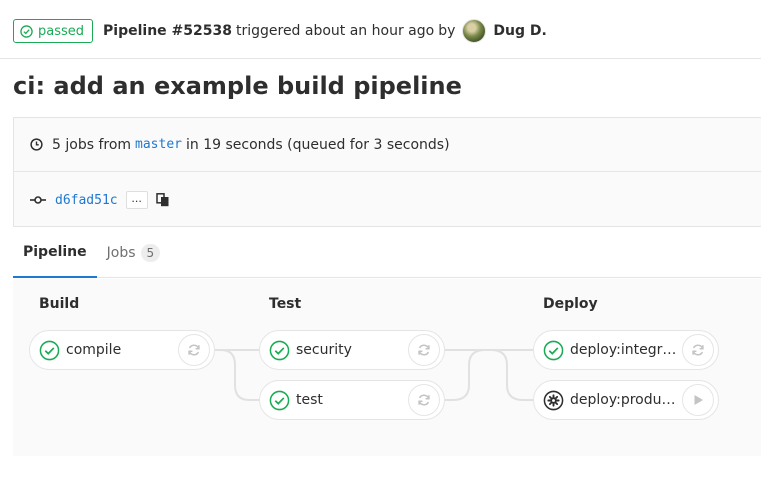  I want to click on job-name: deploy:integration, so click(626, 350).